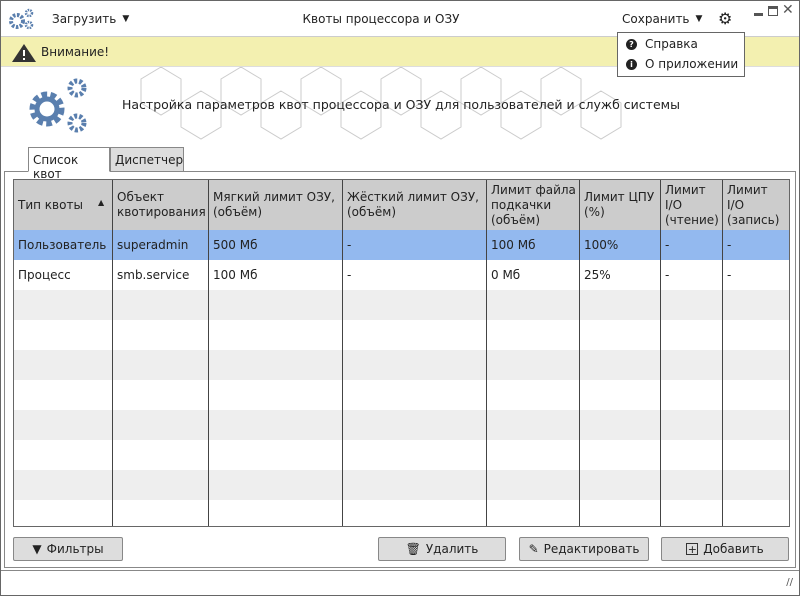 This screenshot has height=596, width=800. I want to click on sort-ascending-icon: ▲, so click(101, 202).